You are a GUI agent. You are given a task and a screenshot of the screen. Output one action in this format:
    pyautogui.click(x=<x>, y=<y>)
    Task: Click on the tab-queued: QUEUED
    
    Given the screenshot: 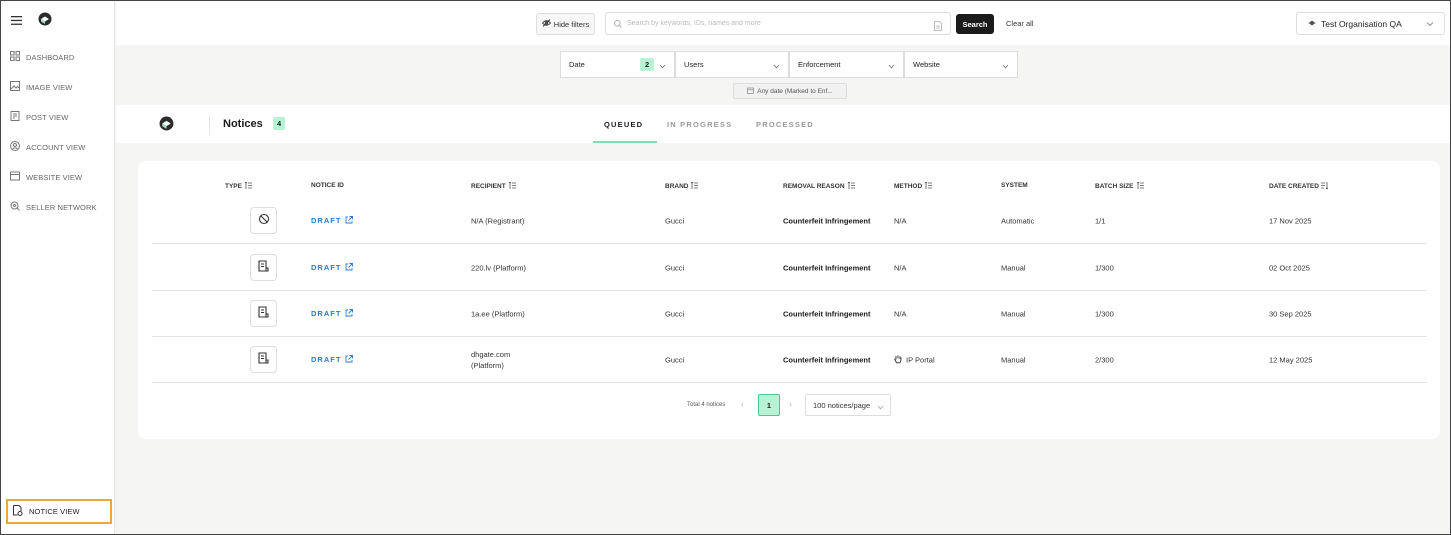 What is the action you would take?
    pyautogui.click(x=623, y=124)
    